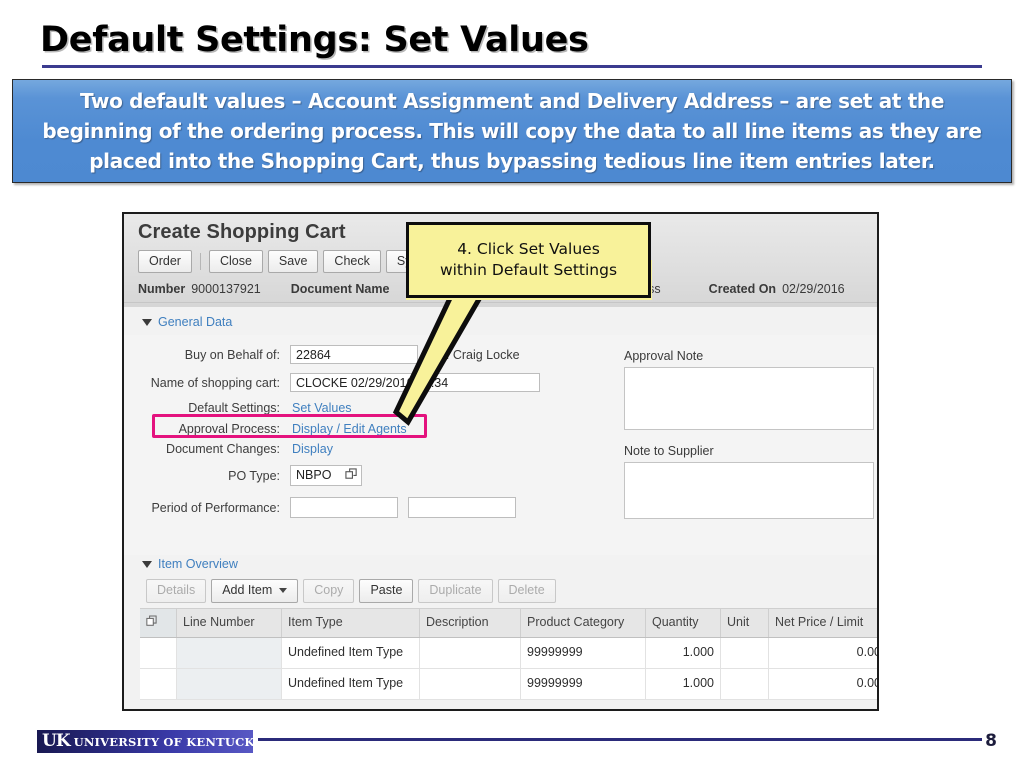 The height and width of the screenshot is (768, 1024). What do you see at coordinates (344, 508) in the screenshot?
I see `period-from-input` at bounding box center [344, 508].